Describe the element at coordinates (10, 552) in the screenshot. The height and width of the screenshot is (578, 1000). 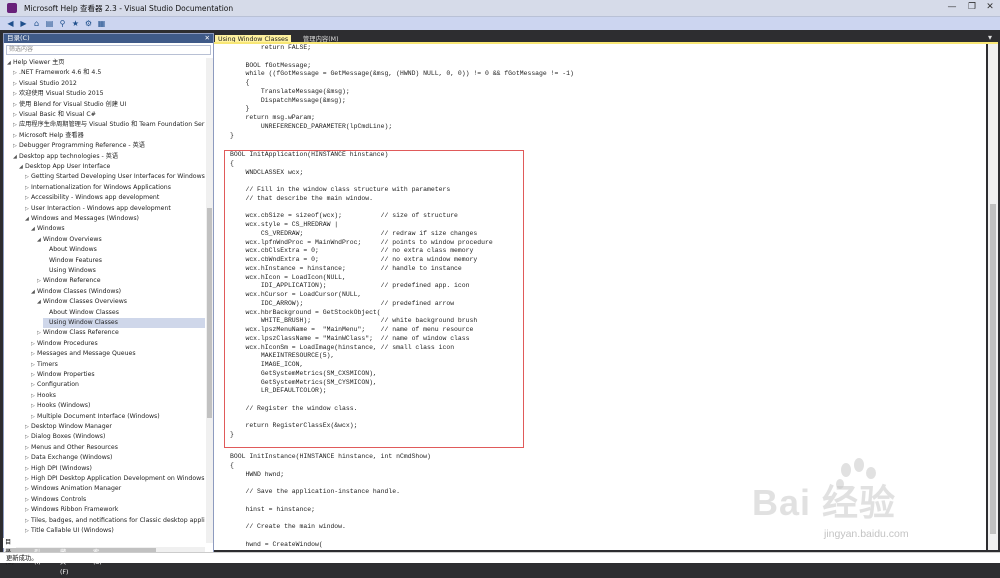
I see `tab-contents: 目录(C)` at that location.